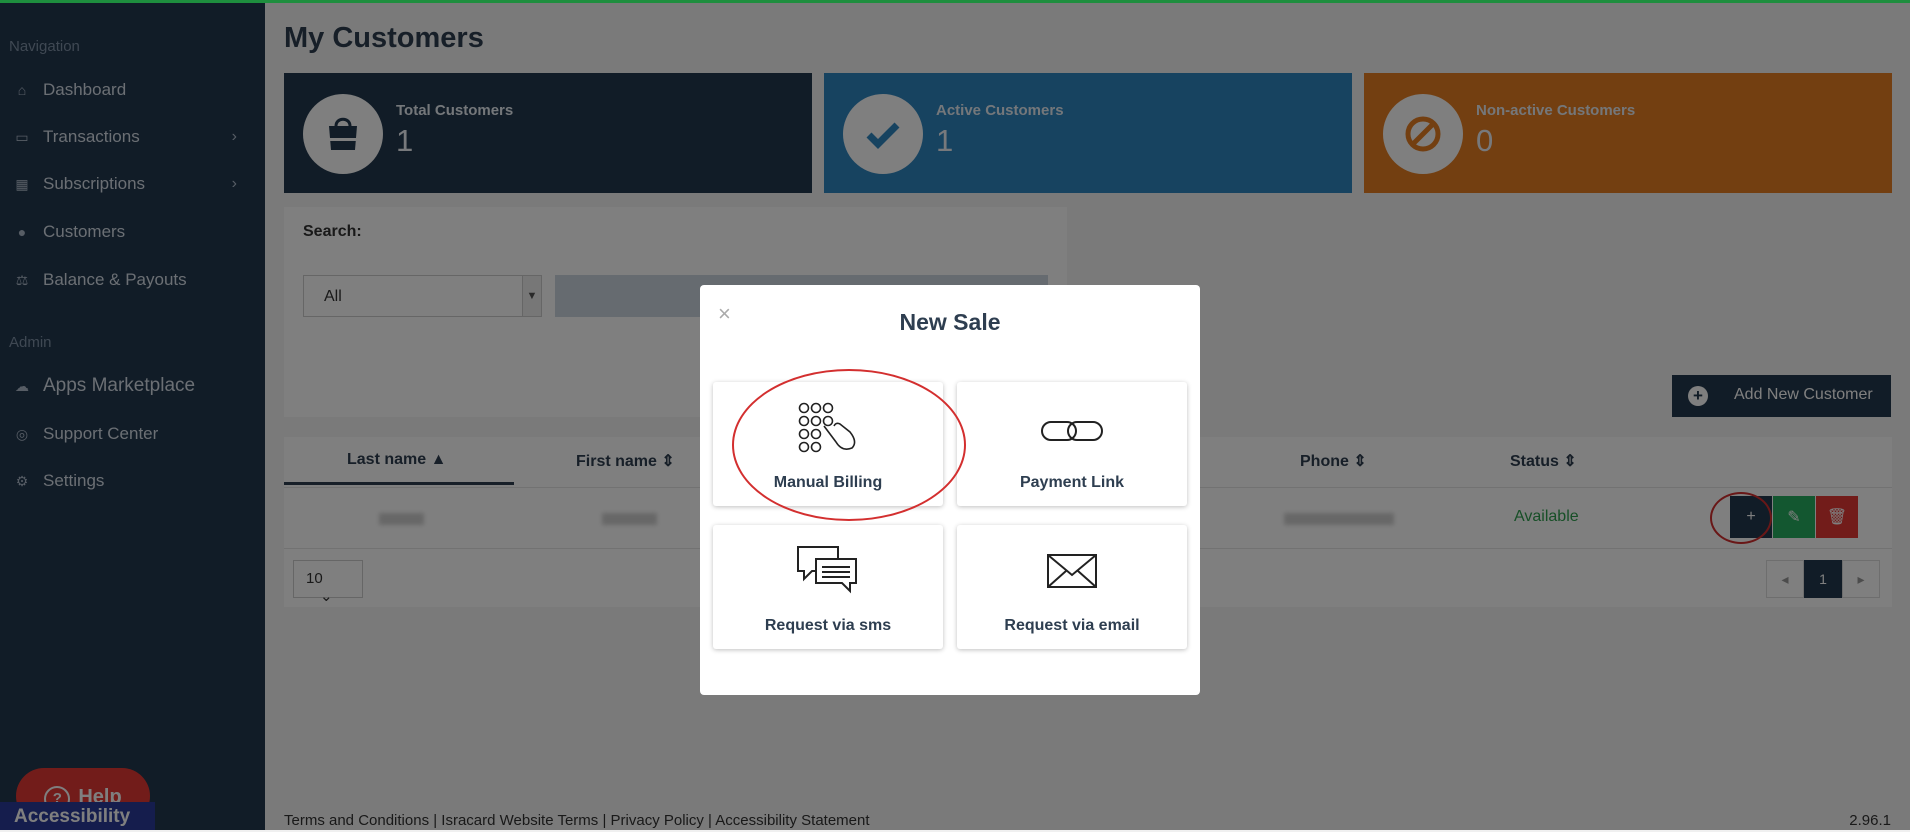  What do you see at coordinates (1072, 482) in the screenshot?
I see `option-label: Payment Link` at bounding box center [1072, 482].